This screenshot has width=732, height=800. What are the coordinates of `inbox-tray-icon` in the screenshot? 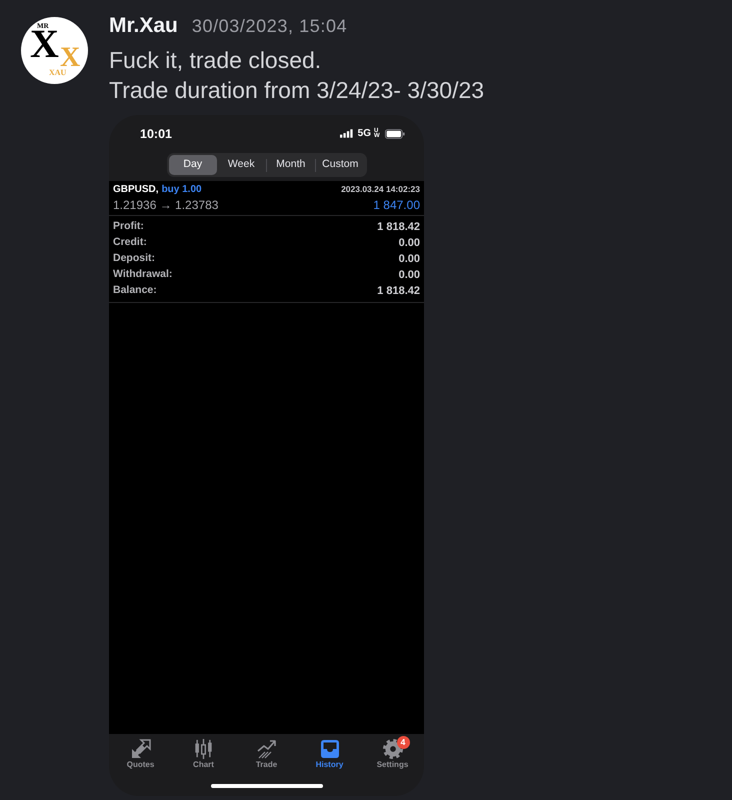 It's located at (330, 749).